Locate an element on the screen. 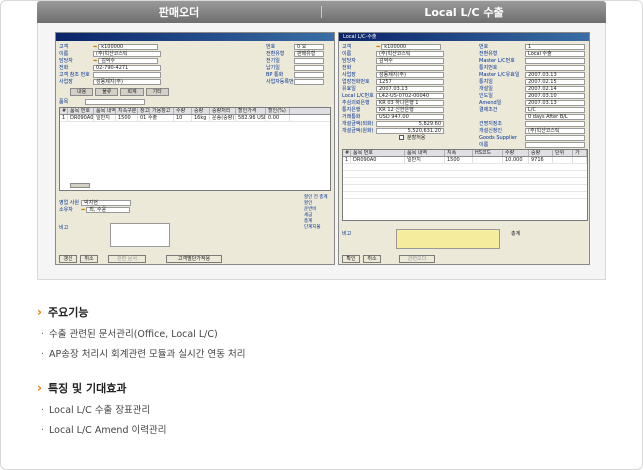 The image size is (643, 470). right-field-row: 번호 0 요 is located at coordinates (295, 46).